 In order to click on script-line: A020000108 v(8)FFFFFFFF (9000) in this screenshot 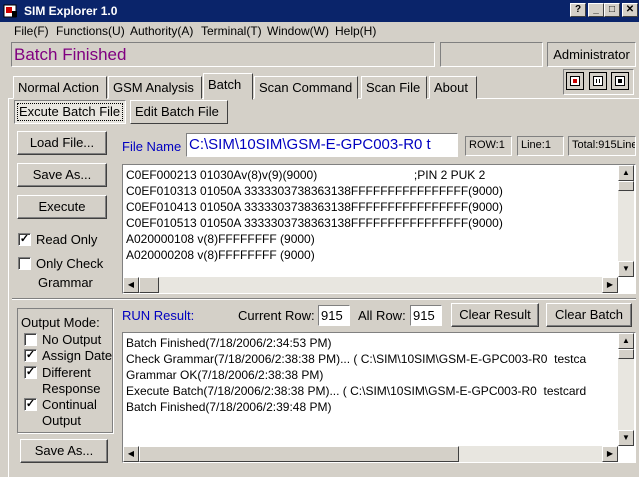, I will do `click(220, 239)`.